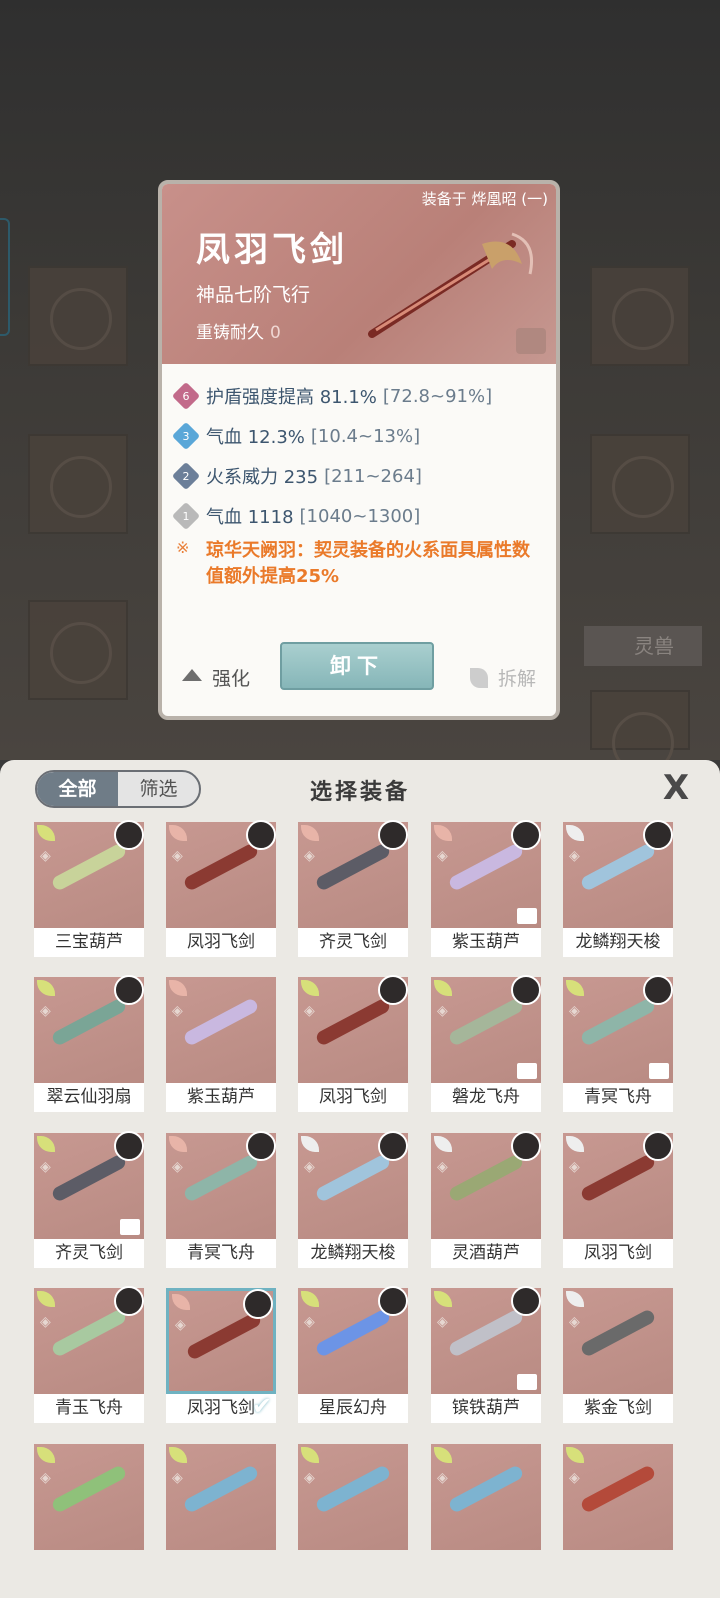 The height and width of the screenshot is (1598, 720). I want to click on equipment-item: ◈ 星辰幻舟, so click(353, 1354).